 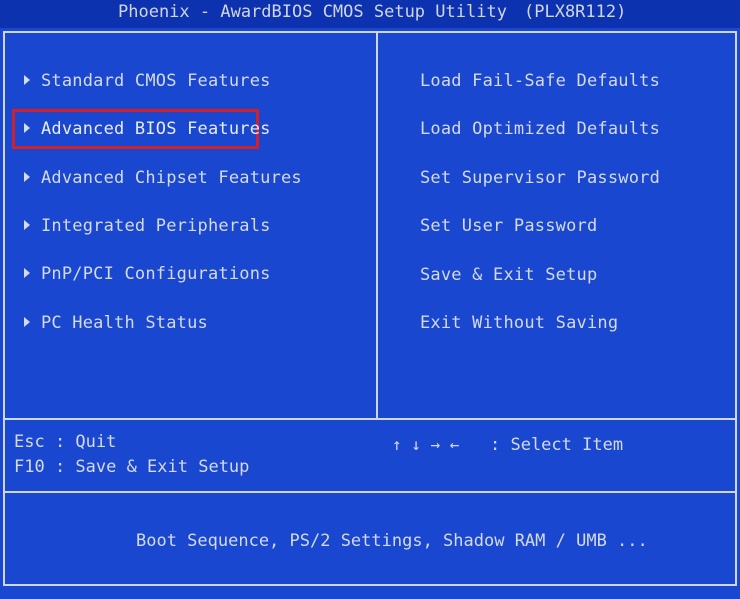 I want to click on menu-item-integrated-peripherals: Integrated Peripherals, so click(x=156, y=226).